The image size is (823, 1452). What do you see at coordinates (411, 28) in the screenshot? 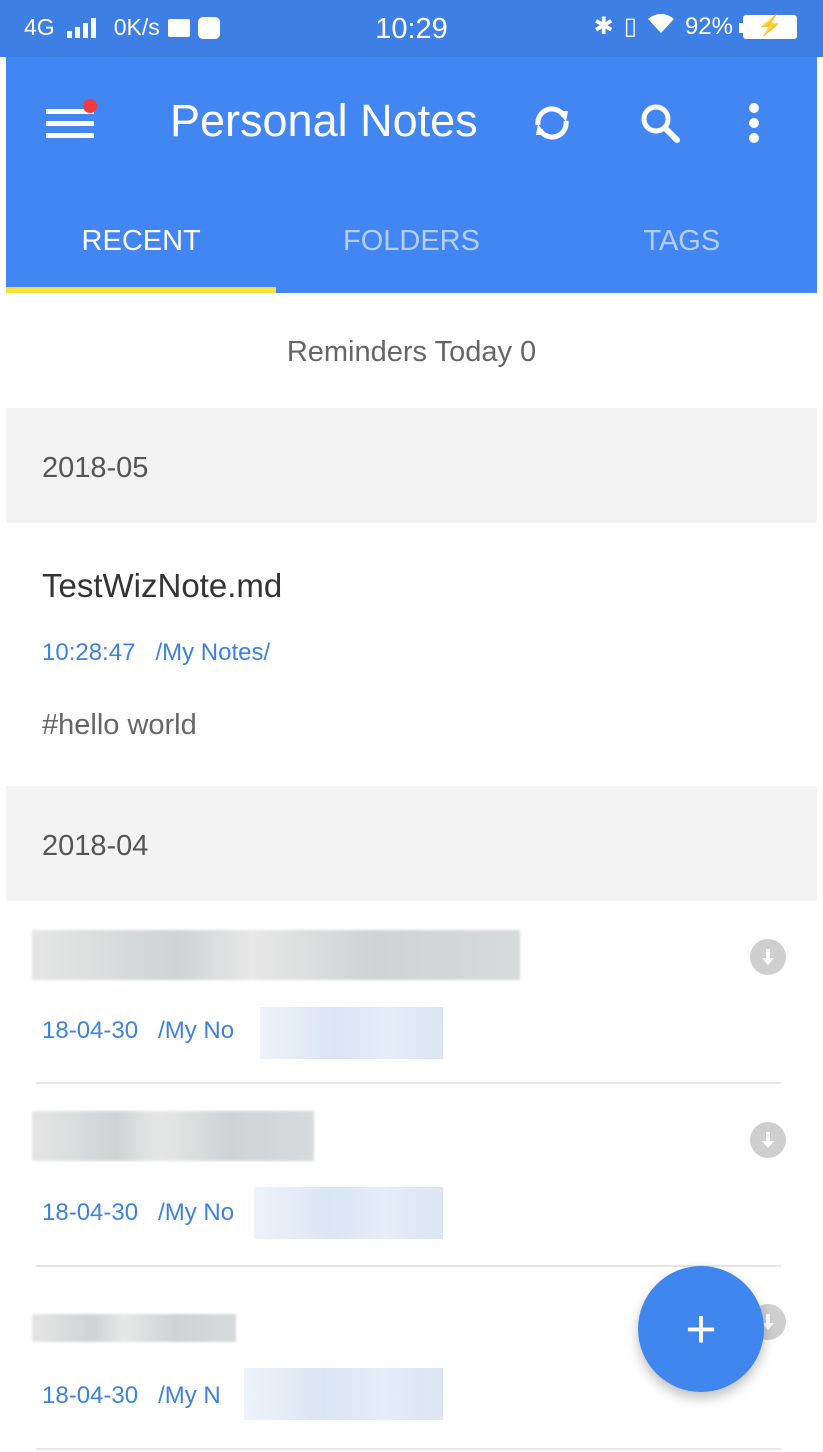
I see `status-bar: 4G 0K/s 10:29 ✱ ▯ 92% ⚡` at bounding box center [411, 28].